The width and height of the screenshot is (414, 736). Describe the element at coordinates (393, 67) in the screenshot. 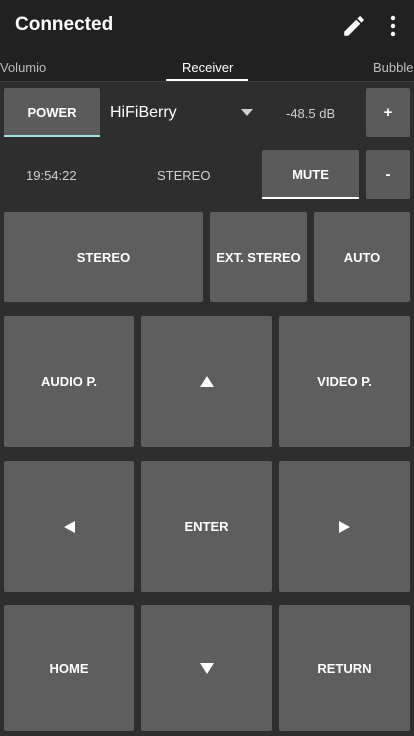

I see `tab-bubble: Bubble` at that location.